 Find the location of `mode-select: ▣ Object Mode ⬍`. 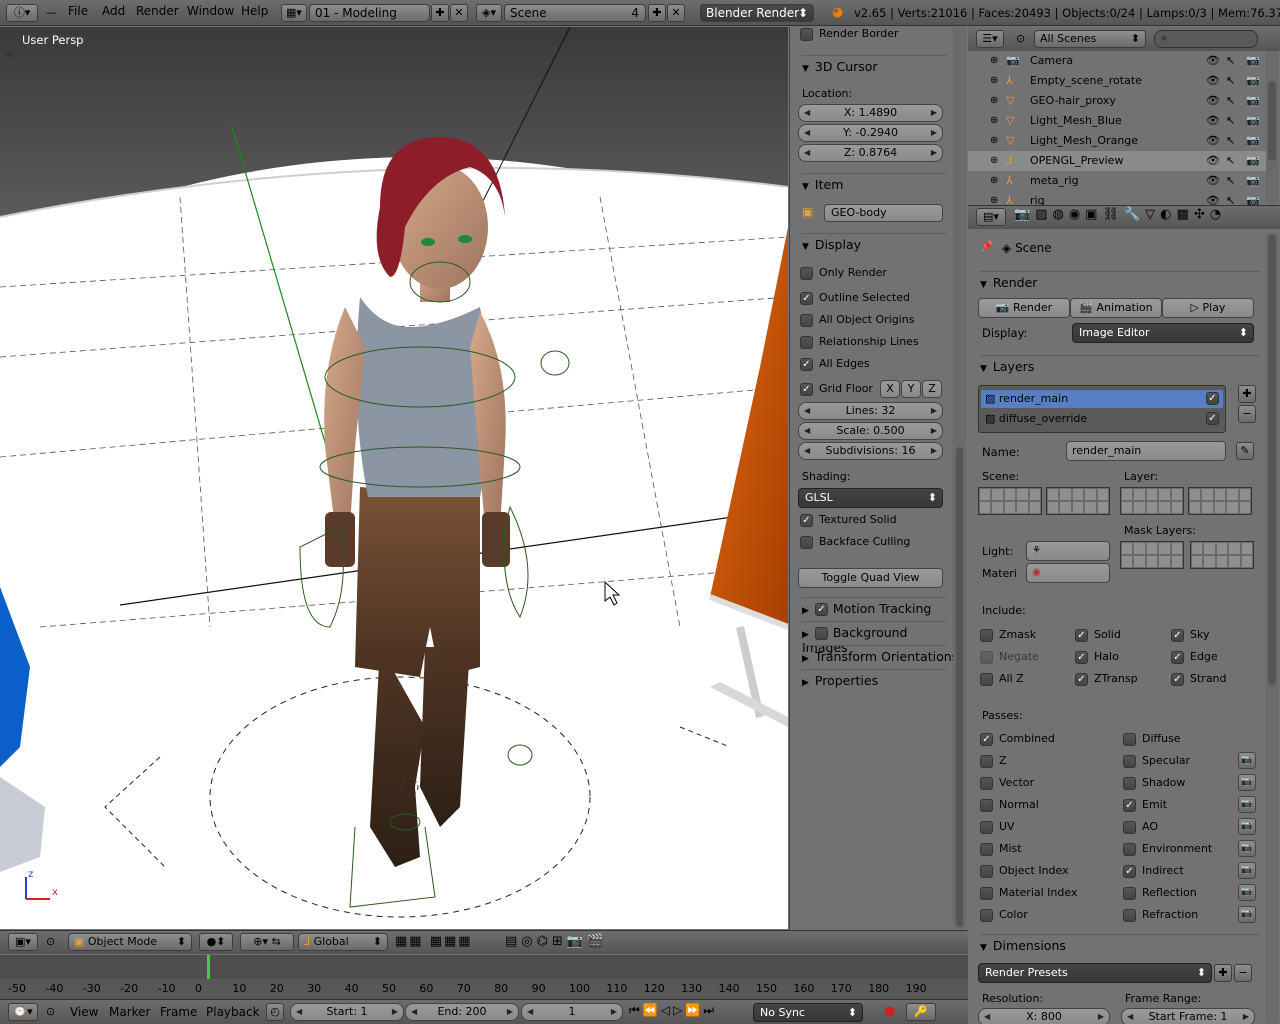

mode-select: ▣ Object Mode ⬍ is located at coordinates (130, 942).